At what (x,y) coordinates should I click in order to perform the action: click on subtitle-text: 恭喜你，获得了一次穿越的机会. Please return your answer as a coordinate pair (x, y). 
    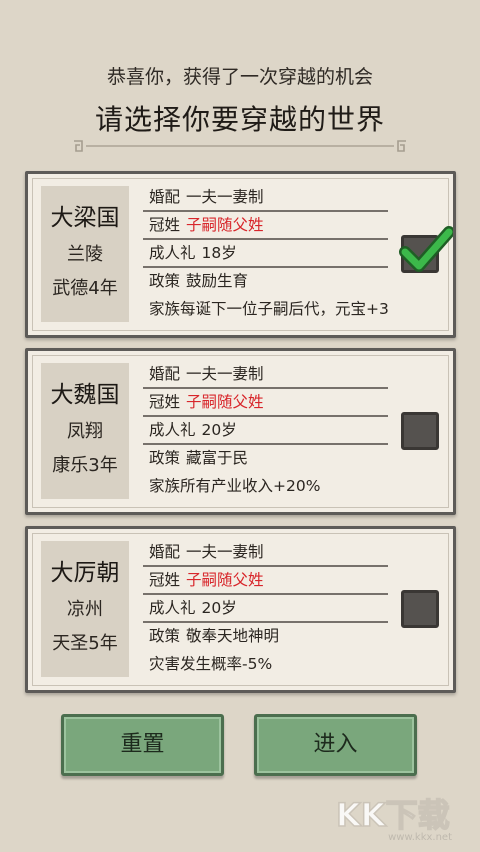
    Looking at the image, I should click on (239, 77).